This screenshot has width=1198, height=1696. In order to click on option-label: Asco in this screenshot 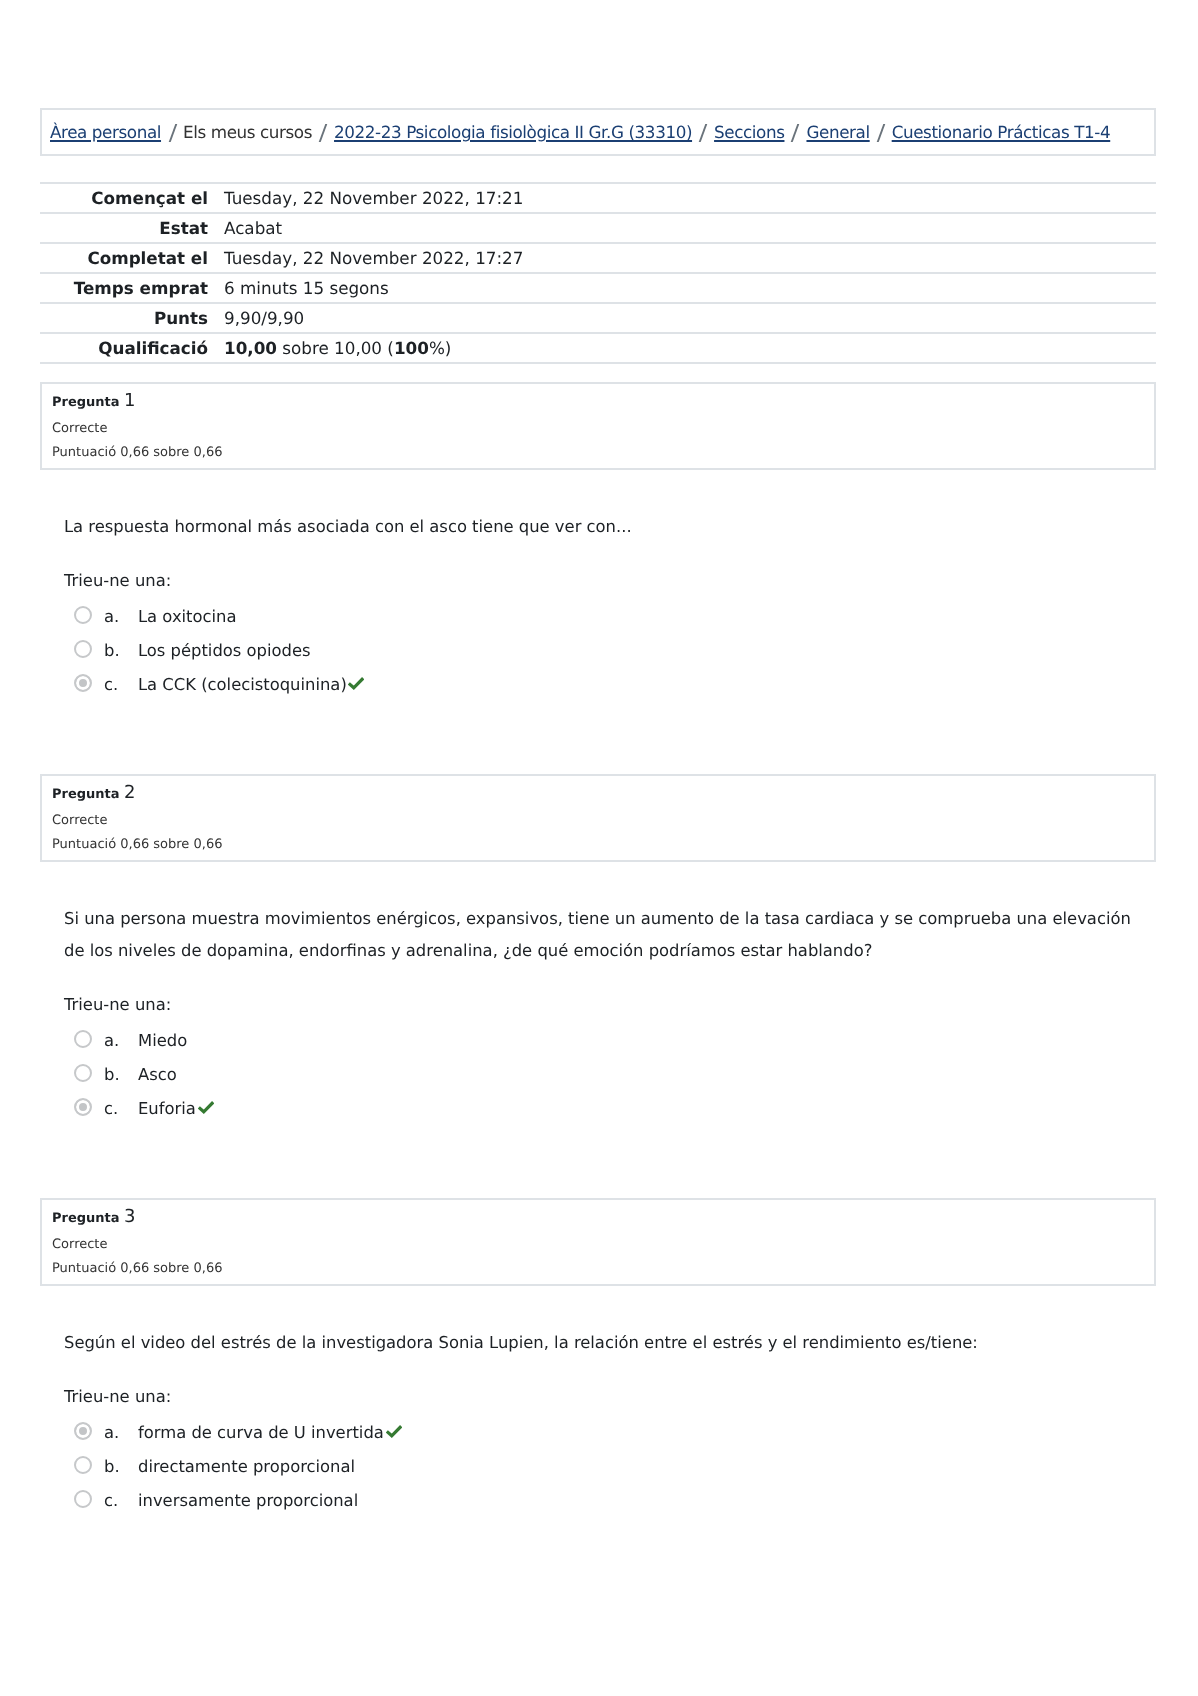, I will do `click(157, 1073)`.